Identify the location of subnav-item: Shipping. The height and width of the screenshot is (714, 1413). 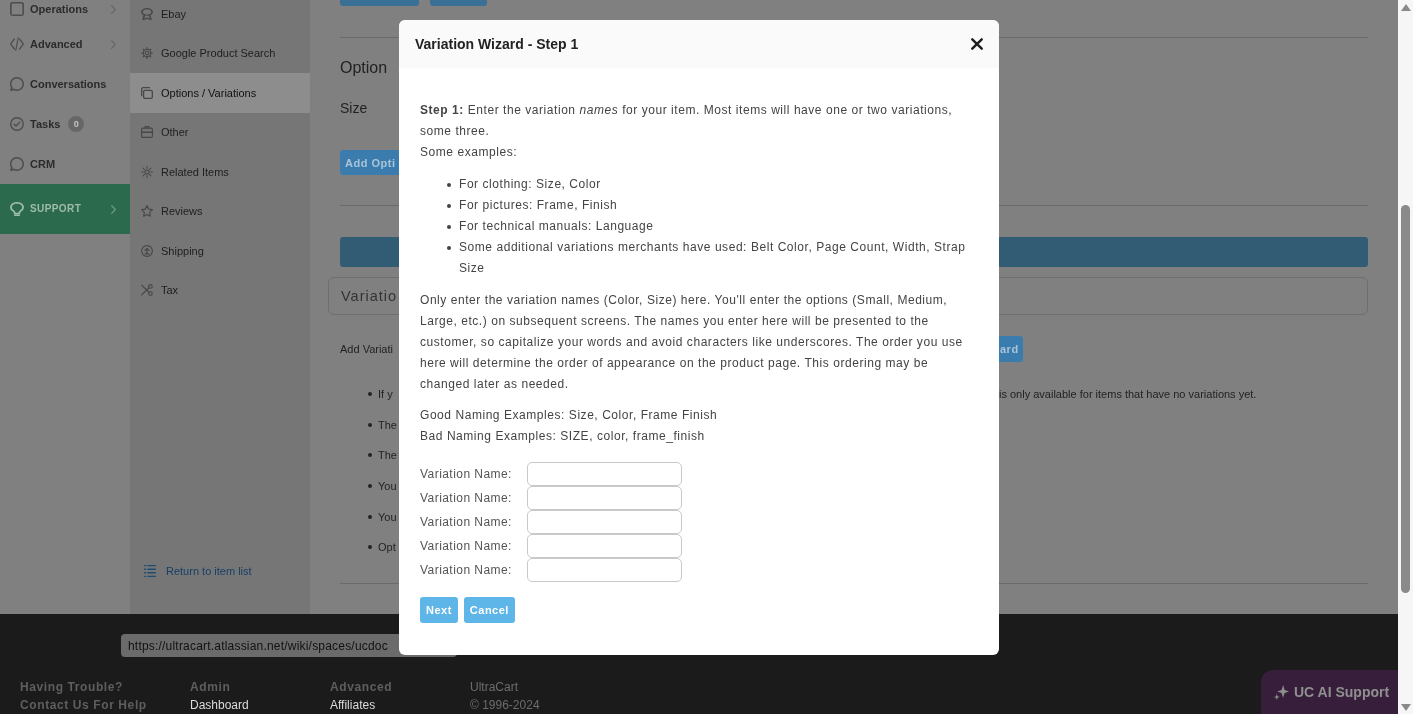
(220, 251).